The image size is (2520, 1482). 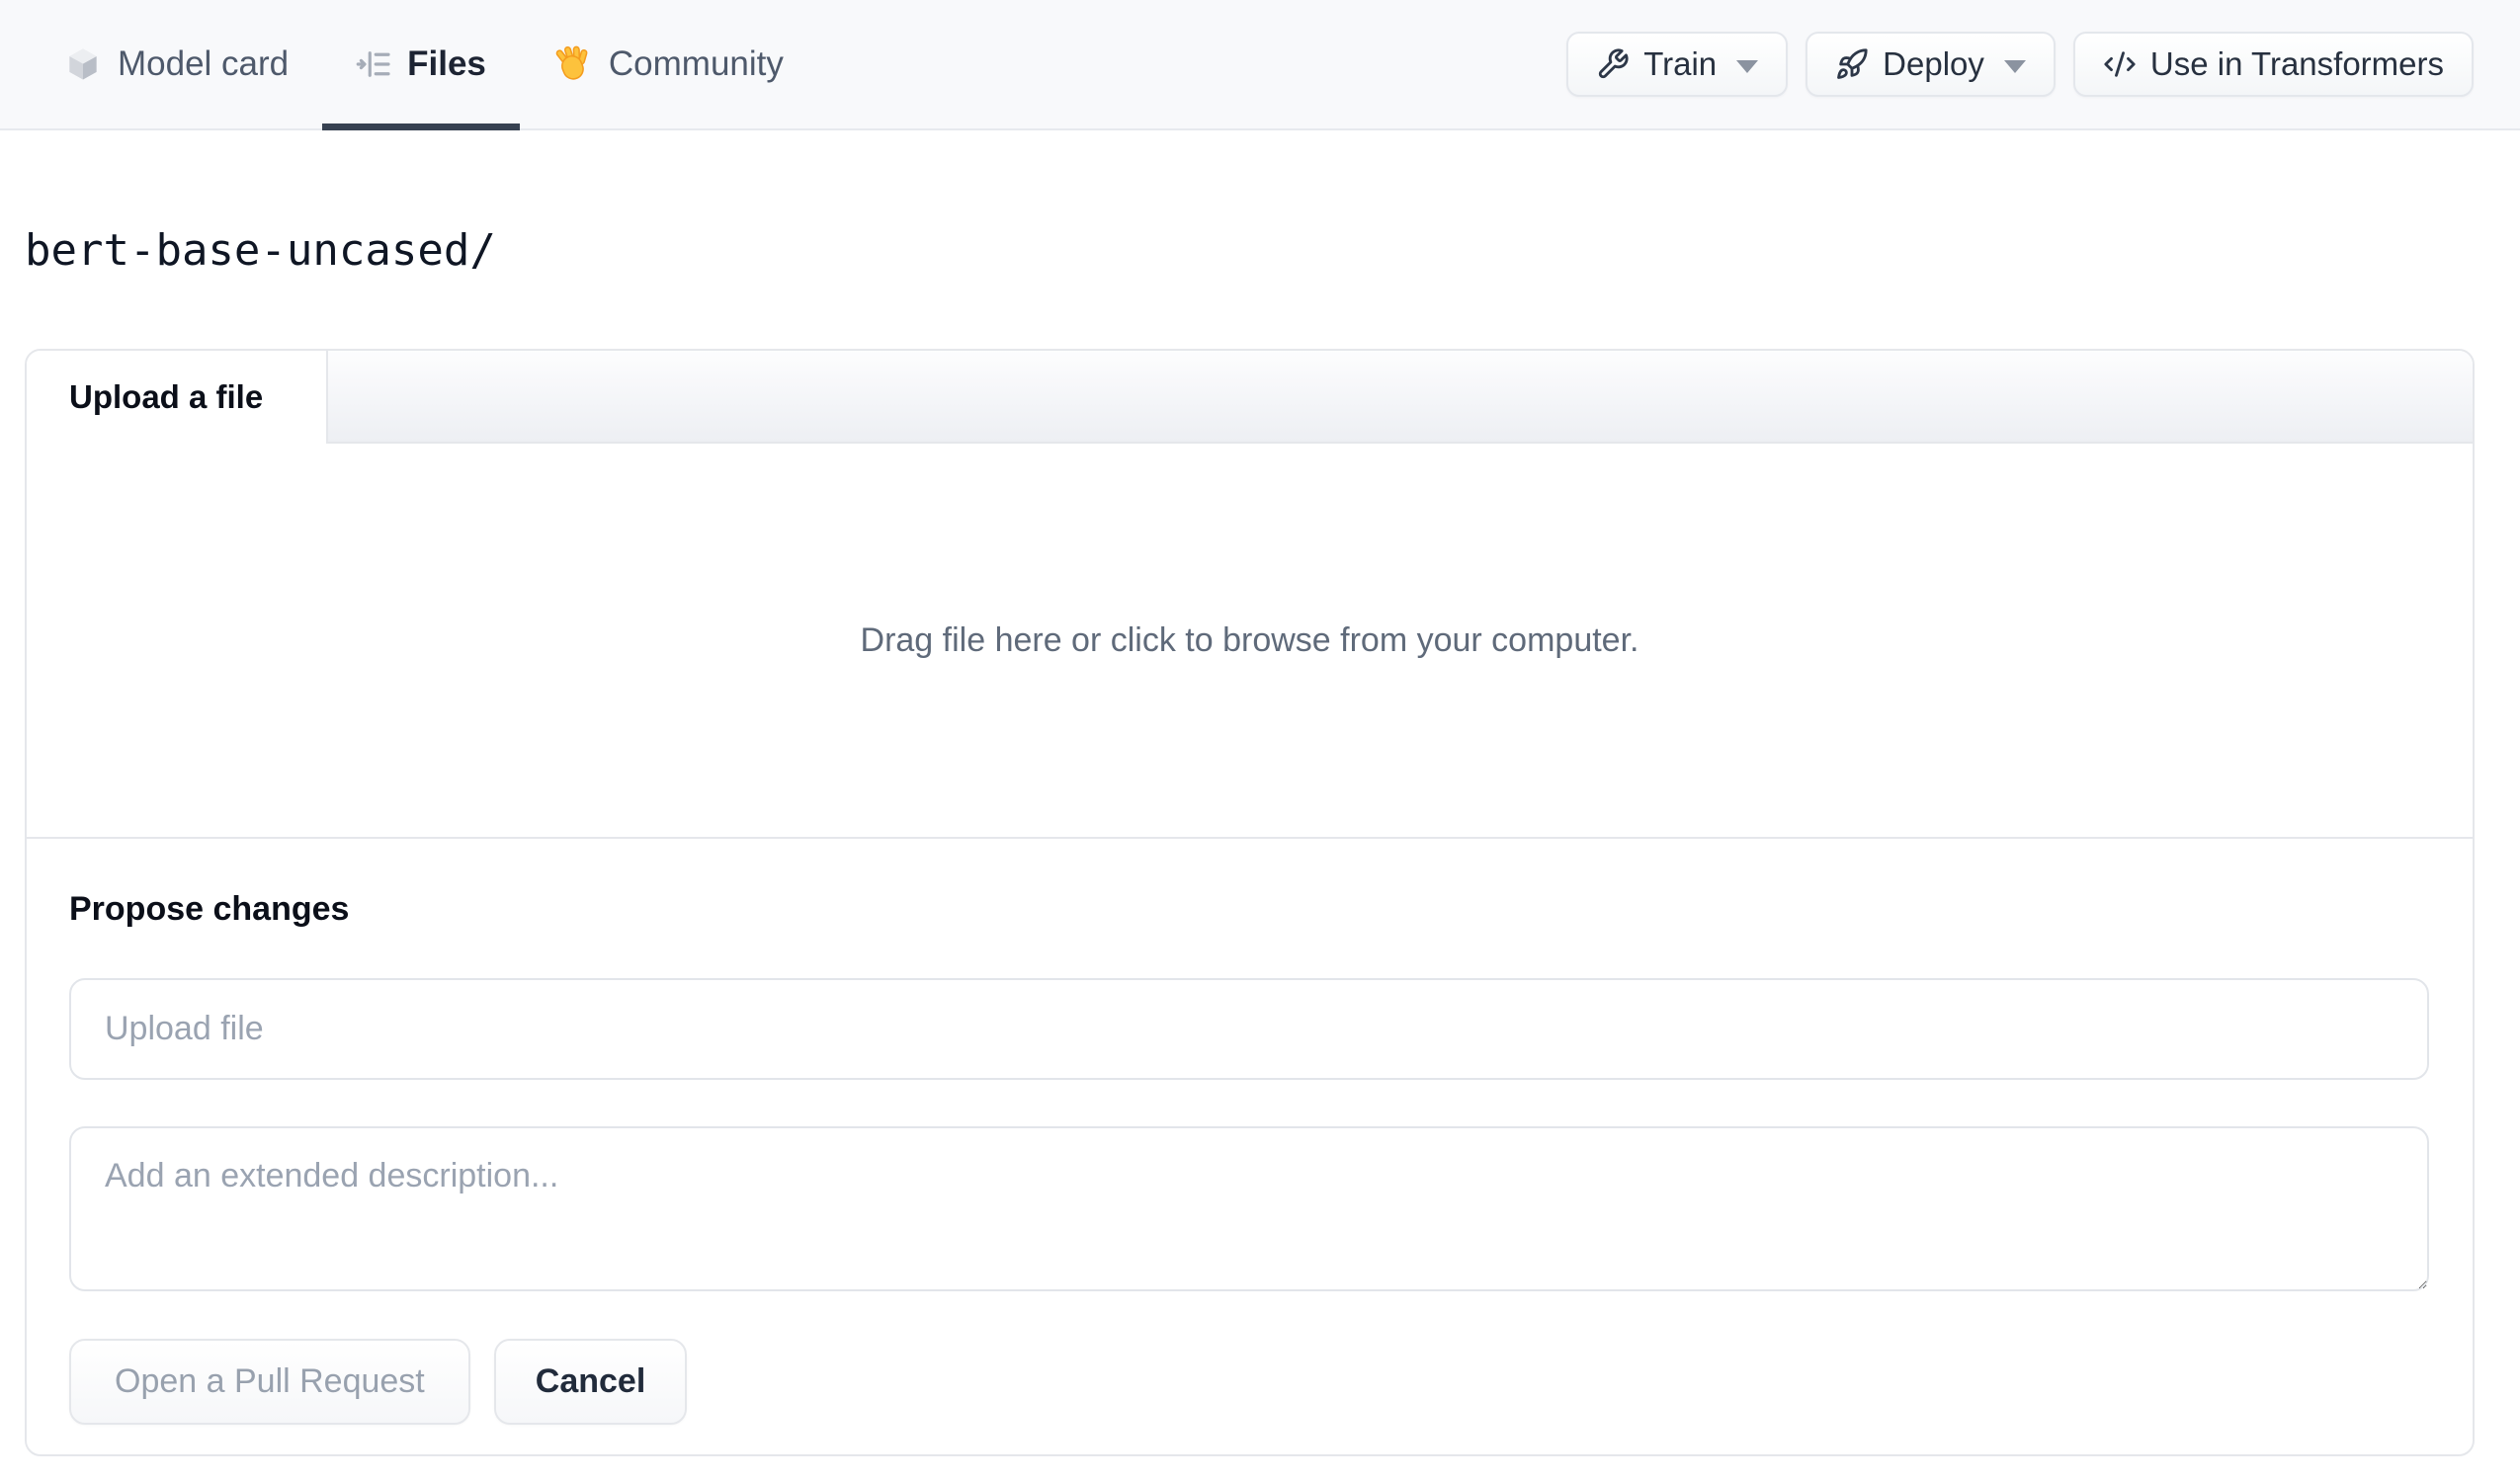 I want to click on upload-card-tabbar: Upload a file, so click(x=1250, y=397).